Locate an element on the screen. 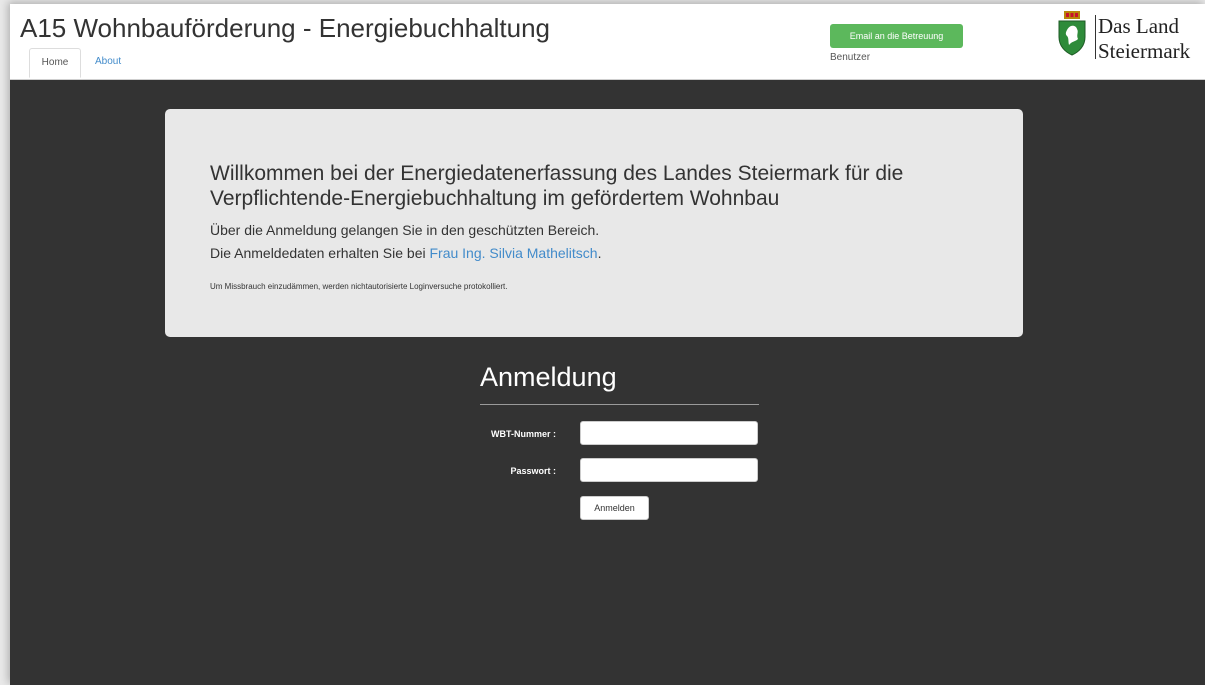 The height and width of the screenshot is (685, 1205). wbt-number-label: WBT-Nummer : is located at coordinates (523, 434).